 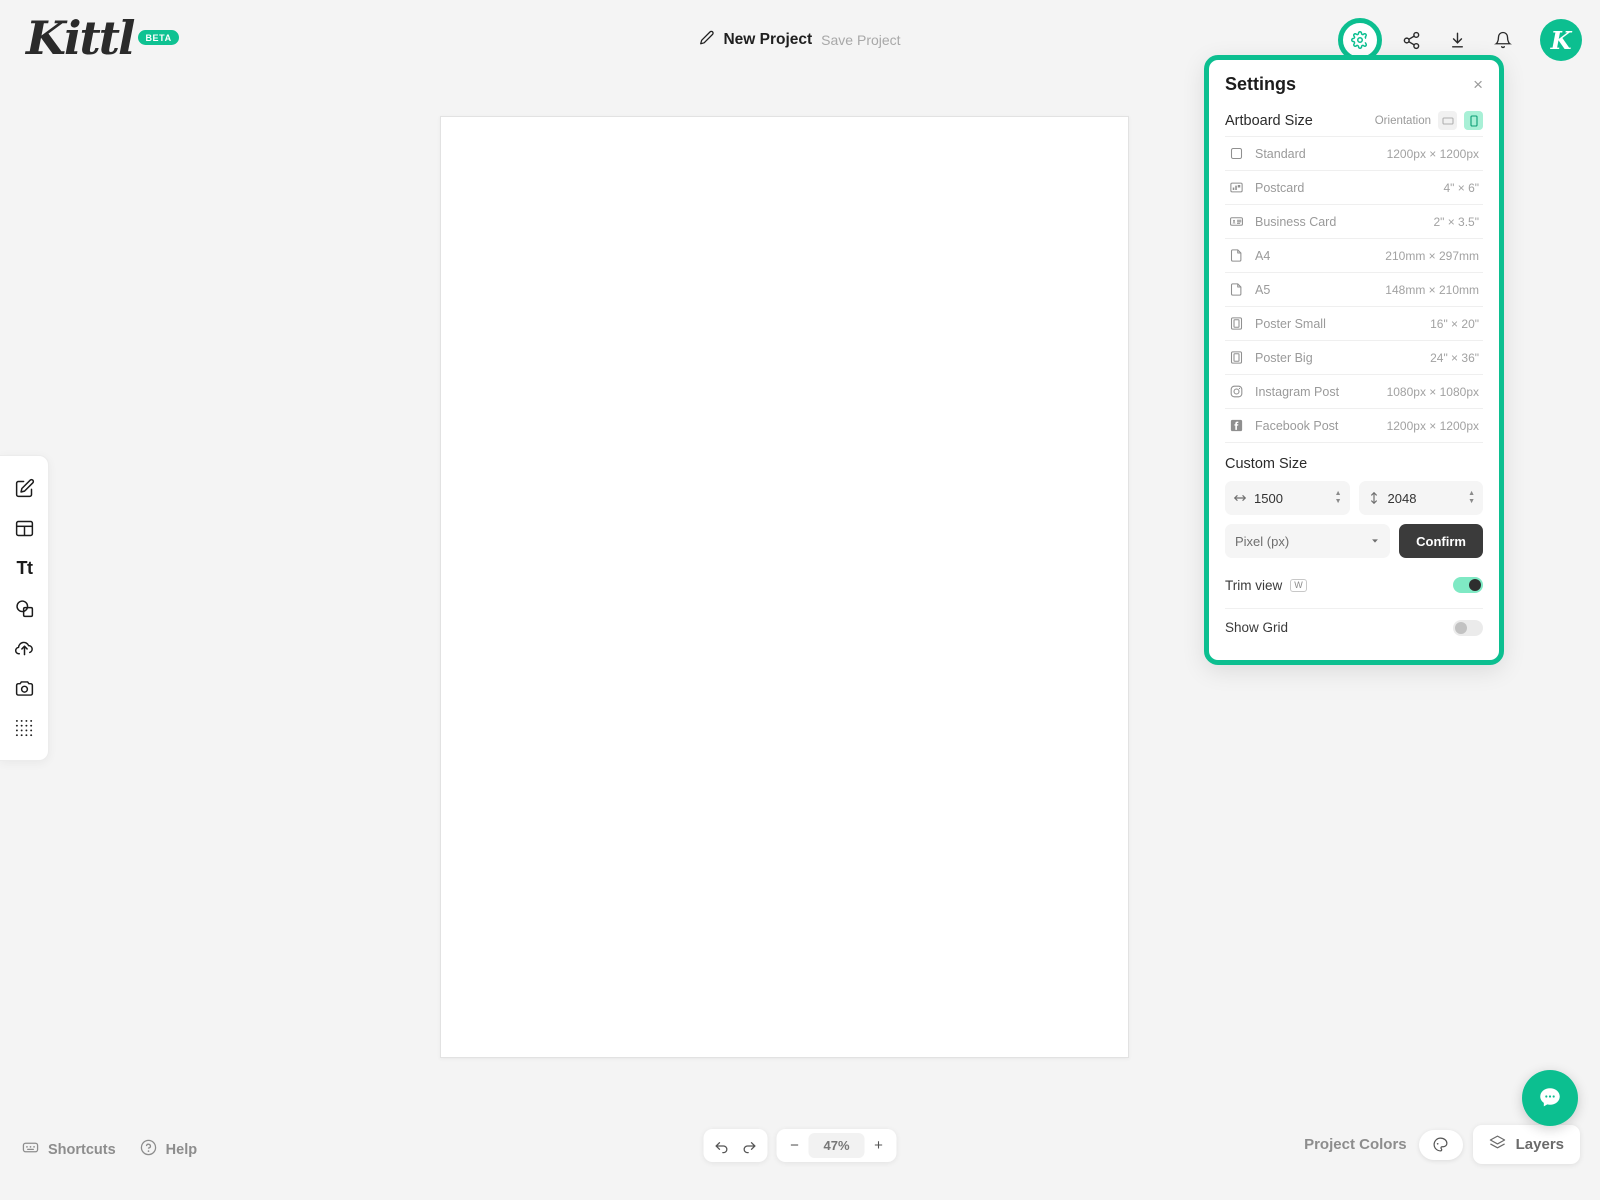 I want to click on bell-icon, so click(x=1503, y=40).